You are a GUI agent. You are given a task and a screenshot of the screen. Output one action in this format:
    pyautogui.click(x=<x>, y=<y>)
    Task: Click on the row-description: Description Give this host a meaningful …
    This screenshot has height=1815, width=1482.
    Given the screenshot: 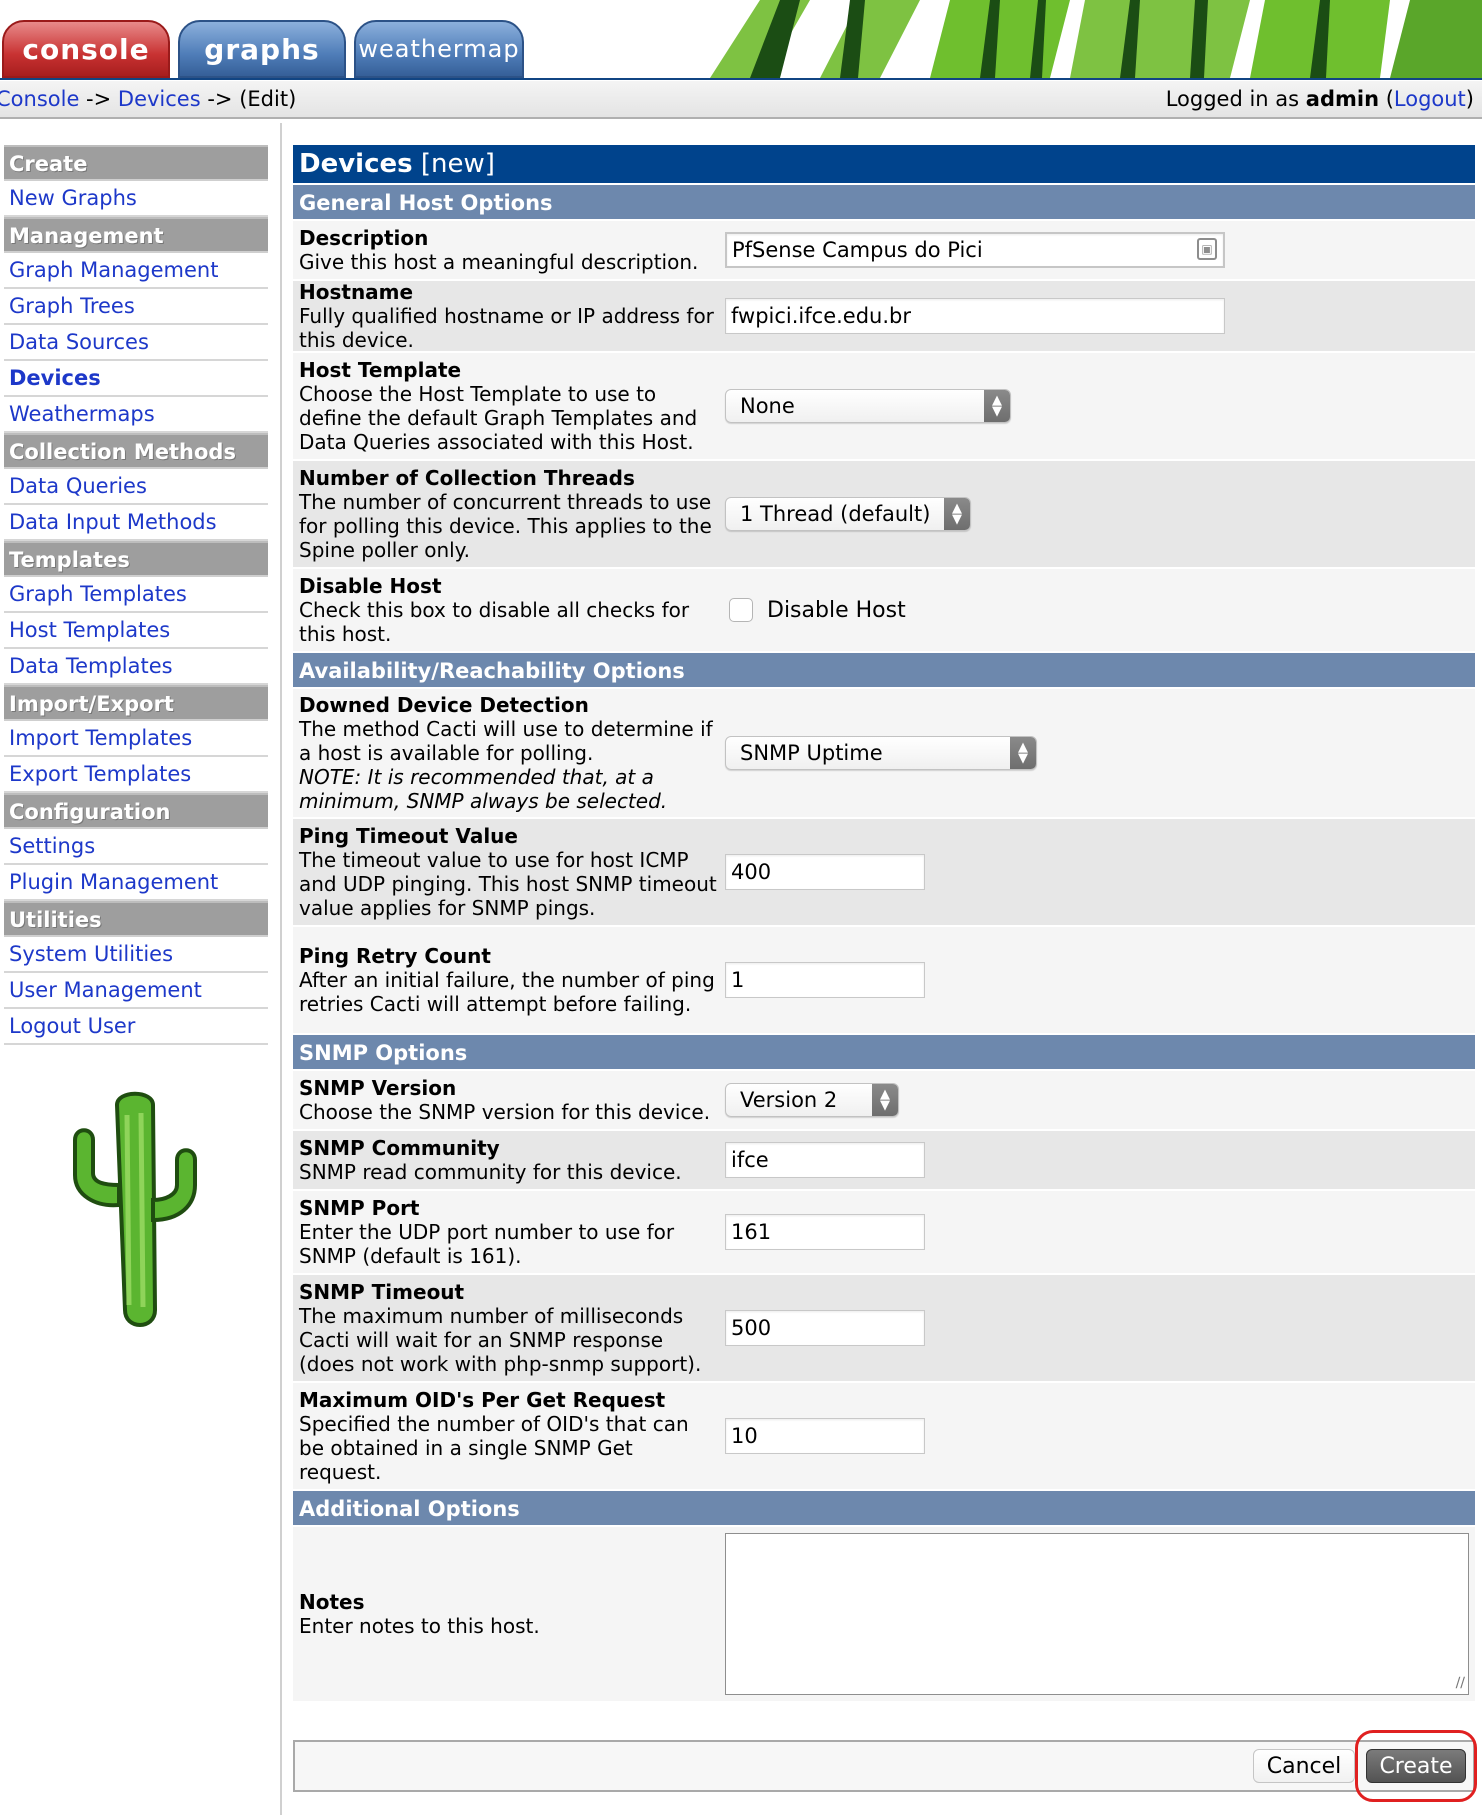 What is the action you would take?
    pyautogui.click(x=884, y=249)
    